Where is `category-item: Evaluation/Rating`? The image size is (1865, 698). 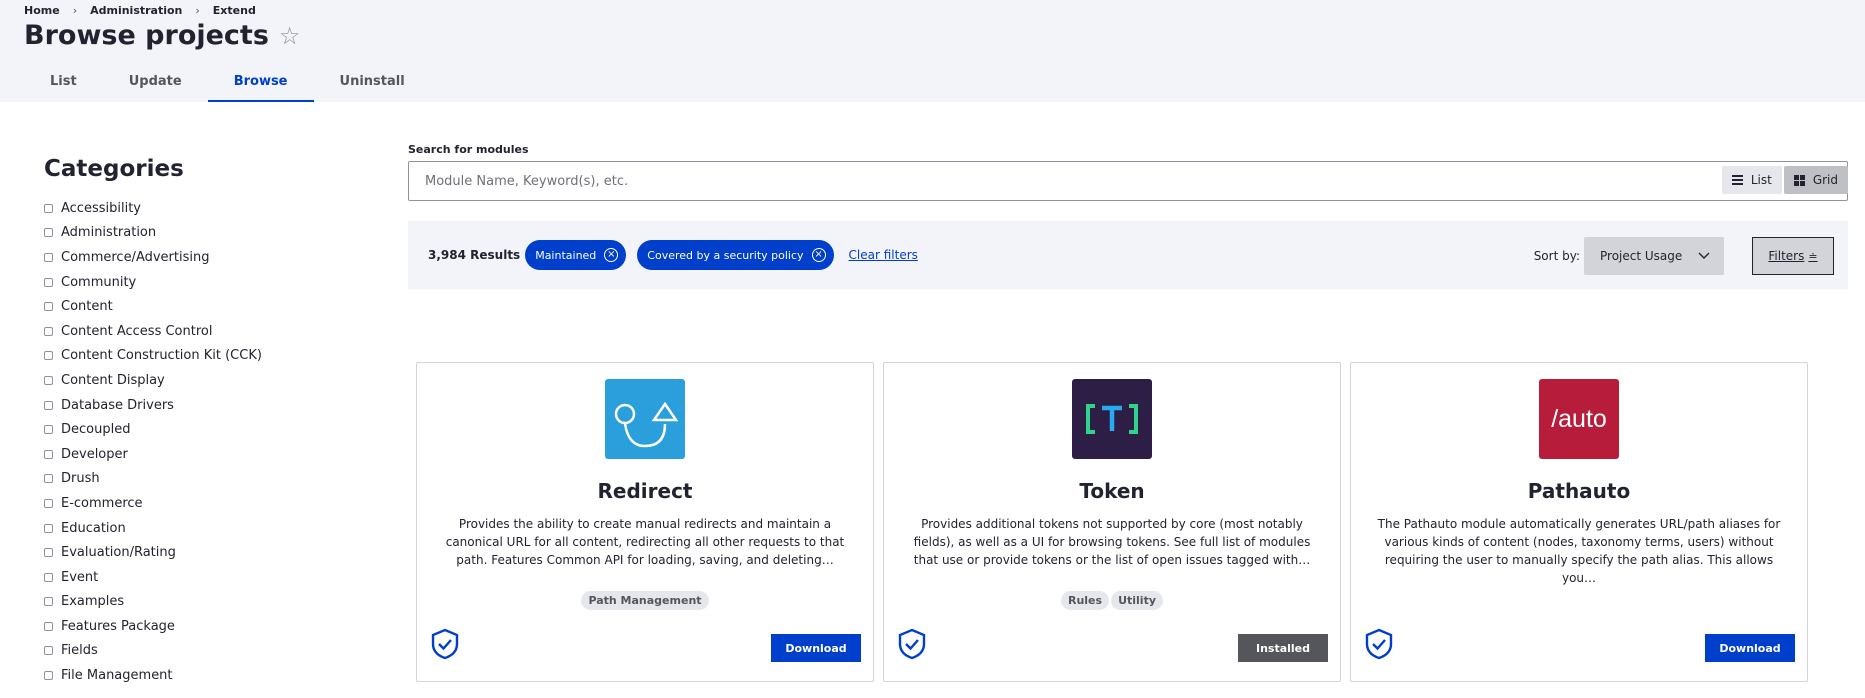
category-item: Evaluation/Rating is located at coordinates (194, 552).